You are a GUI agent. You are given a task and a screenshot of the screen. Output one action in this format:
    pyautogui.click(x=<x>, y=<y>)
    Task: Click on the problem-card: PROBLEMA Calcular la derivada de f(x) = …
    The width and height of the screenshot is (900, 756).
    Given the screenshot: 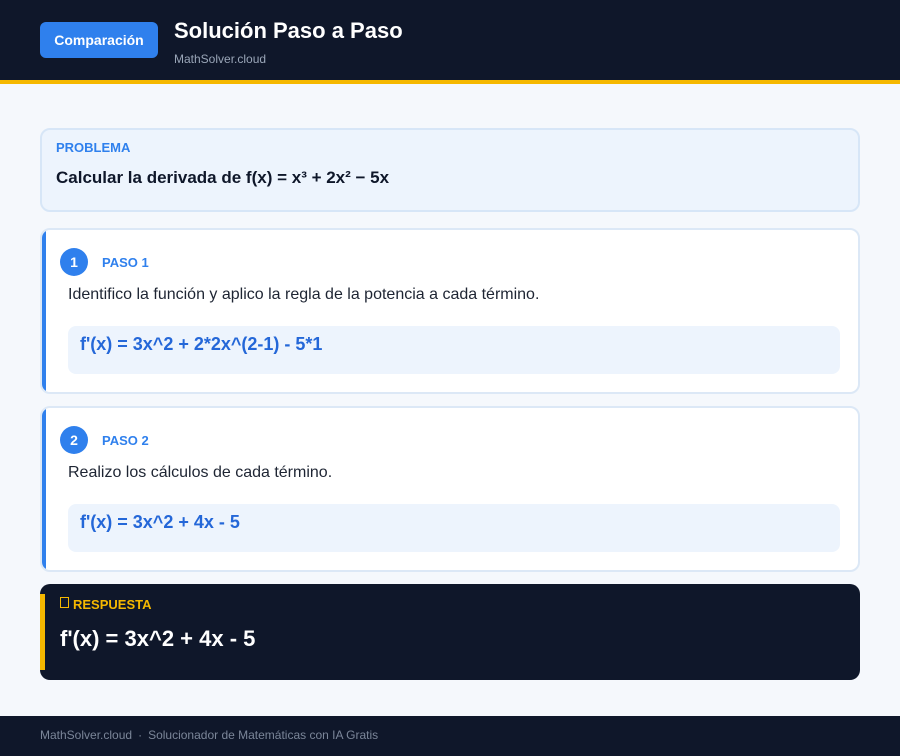 What is the action you would take?
    pyautogui.click(x=450, y=170)
    